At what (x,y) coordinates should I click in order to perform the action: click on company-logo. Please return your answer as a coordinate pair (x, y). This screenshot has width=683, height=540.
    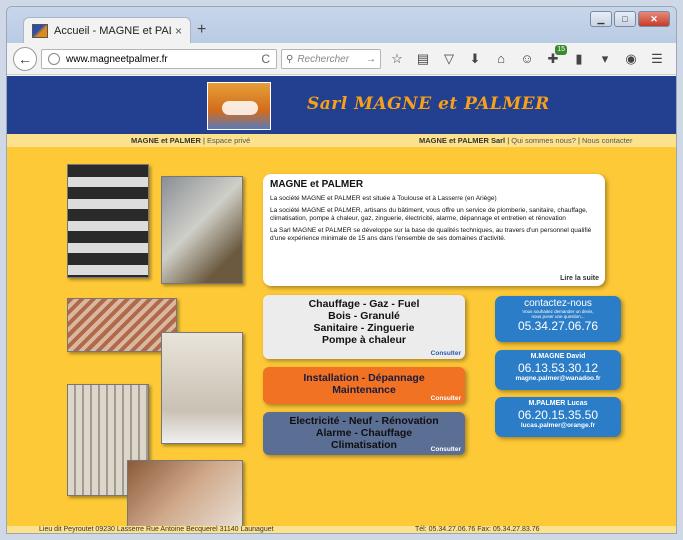
    Looking at the image, I should click on (239, 106).